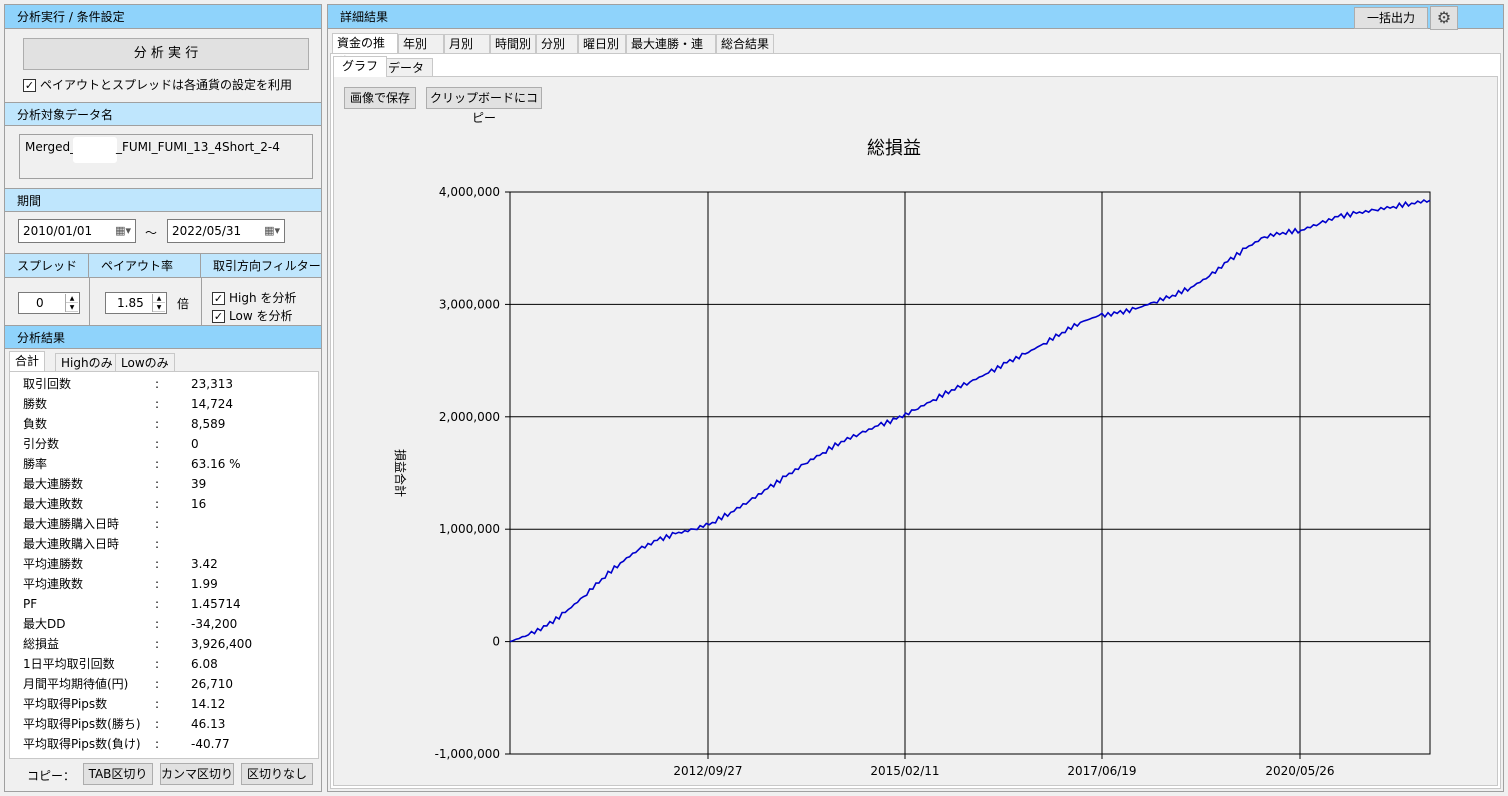 The width and height of the screenshot is (1508, 796). Describe the element at coordinates (53, 484) in the screenshot. I see `stat-label: 最大連勝数` at that location.